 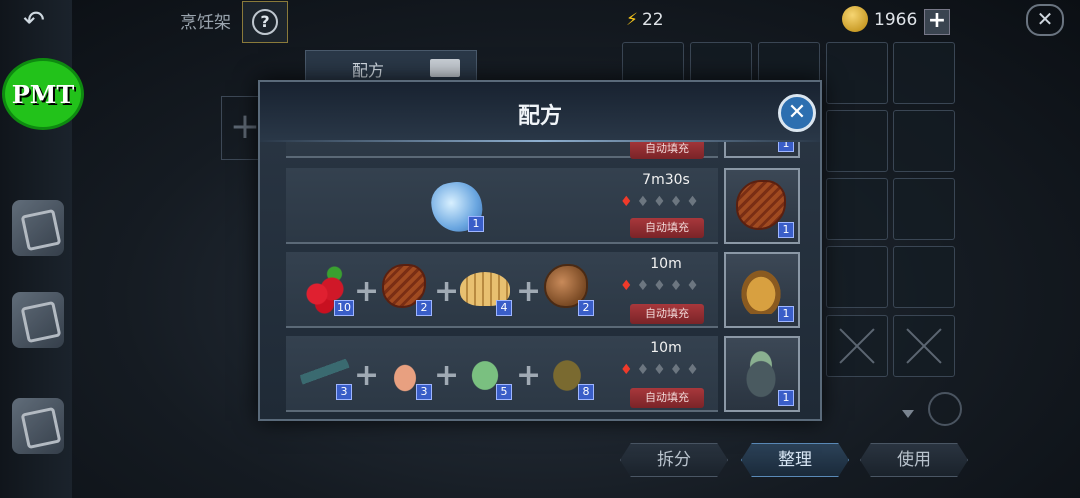 What do you see at coordinates (38, 320) in the screenshot?
I see `scroll-icon` at bounding box center [38, 320].